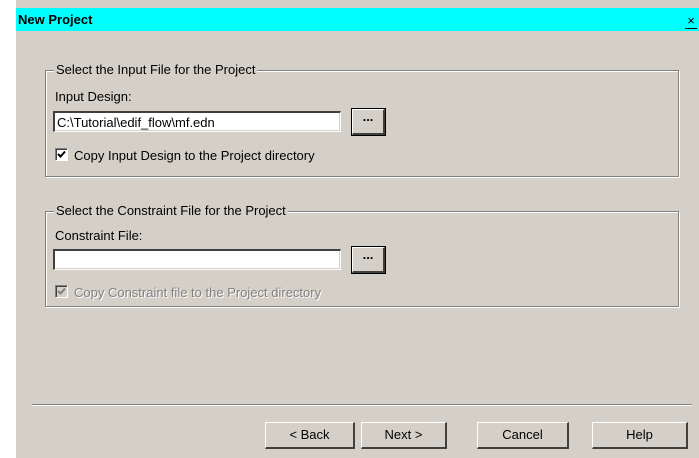  I want to click on cancel-button: Cancel, so click(523, 435).